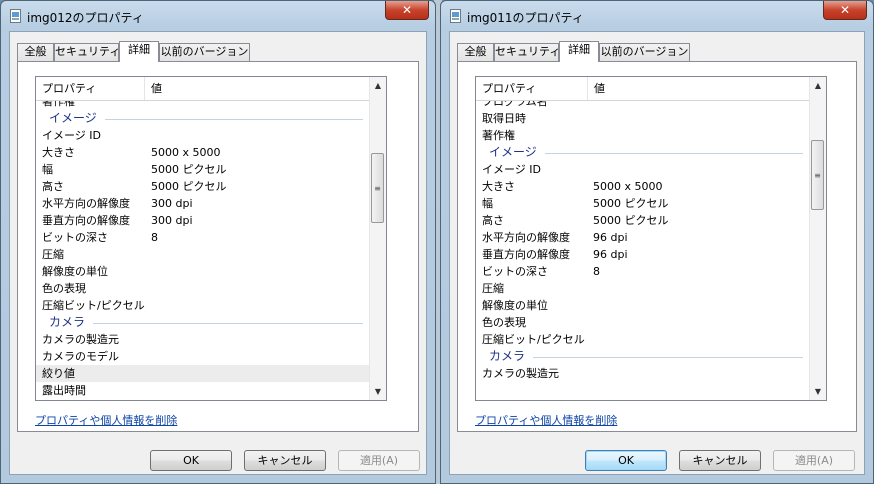  What do you see at coordinates (93, 305) in the screenshot?
I see `property-name: 圧縮ビット/ピクセル` at bounding box center [93, 305].